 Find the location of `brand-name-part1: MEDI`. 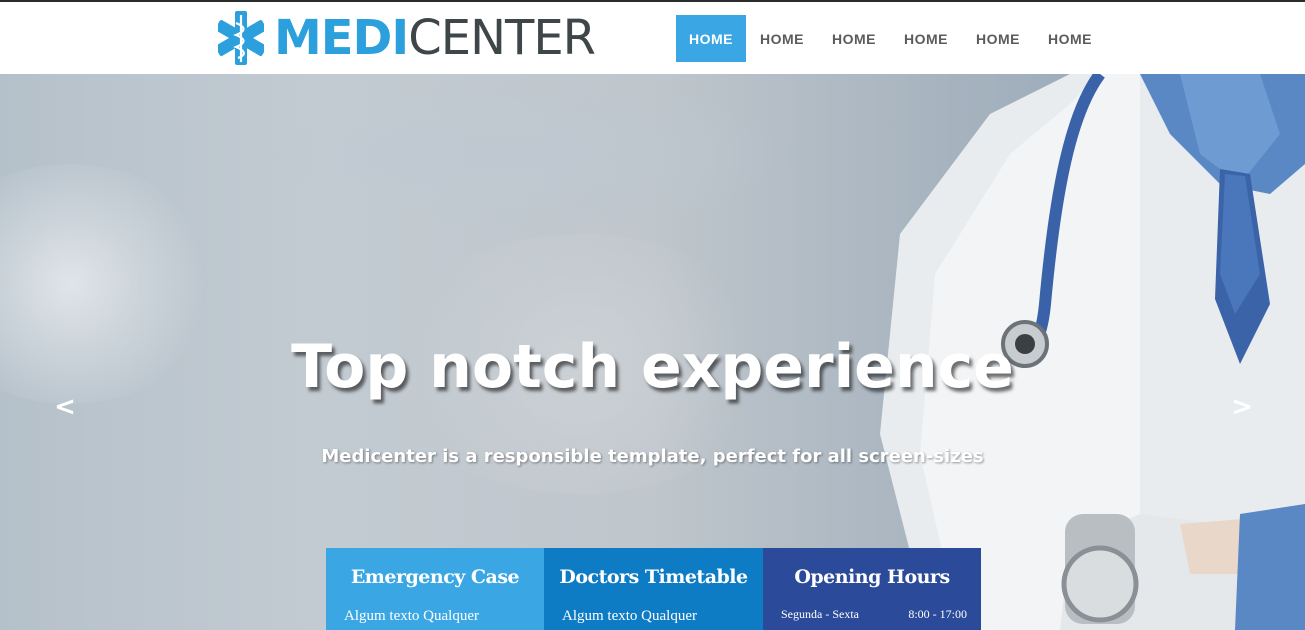

brand-name-part1: MEDI is located at coordinates (341, 38).